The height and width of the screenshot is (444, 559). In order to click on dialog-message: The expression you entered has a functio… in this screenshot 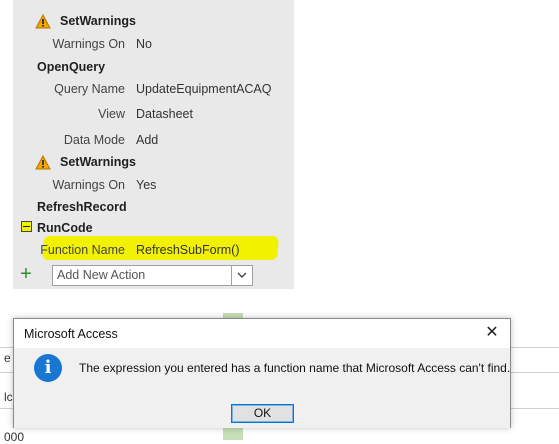, I will do `click(295, 368)`.